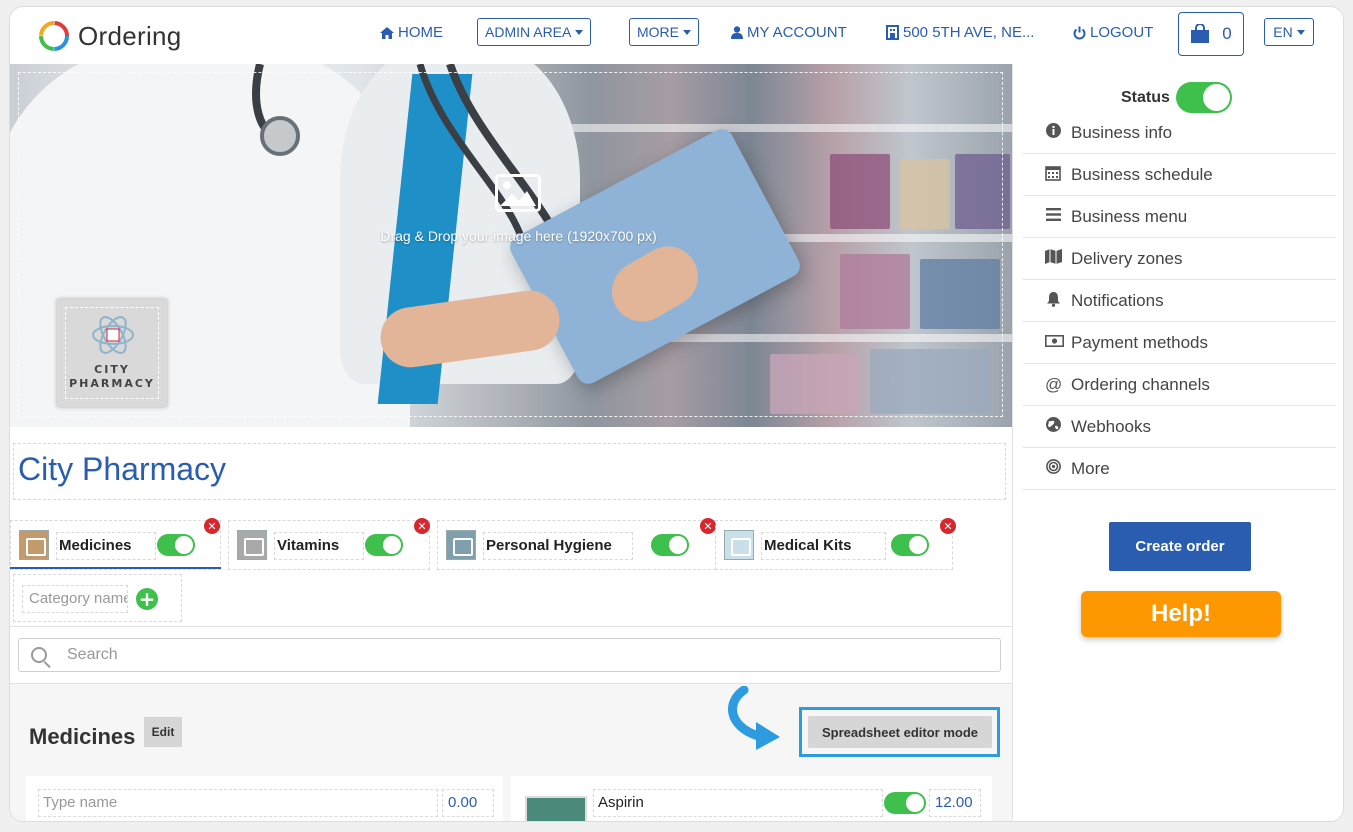 The height and width of the screenshot is (832, 1353). What do you see at coordinates (509, 655) in the screenshot?
I see `product-search-input: Search` at bounding box center [509, 655].